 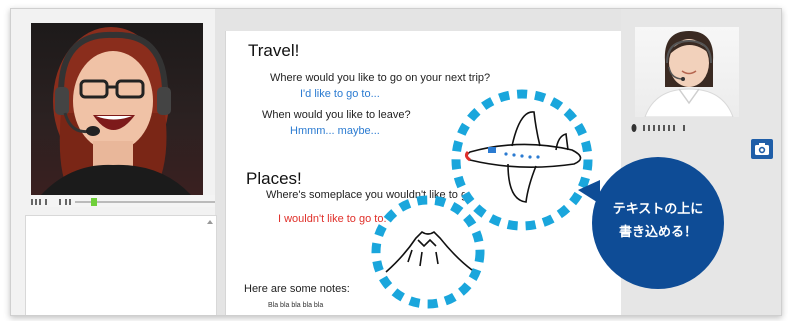 I want to click on callout-bubble: テキストの上に 書き込める！, so click(x=658, y=223).